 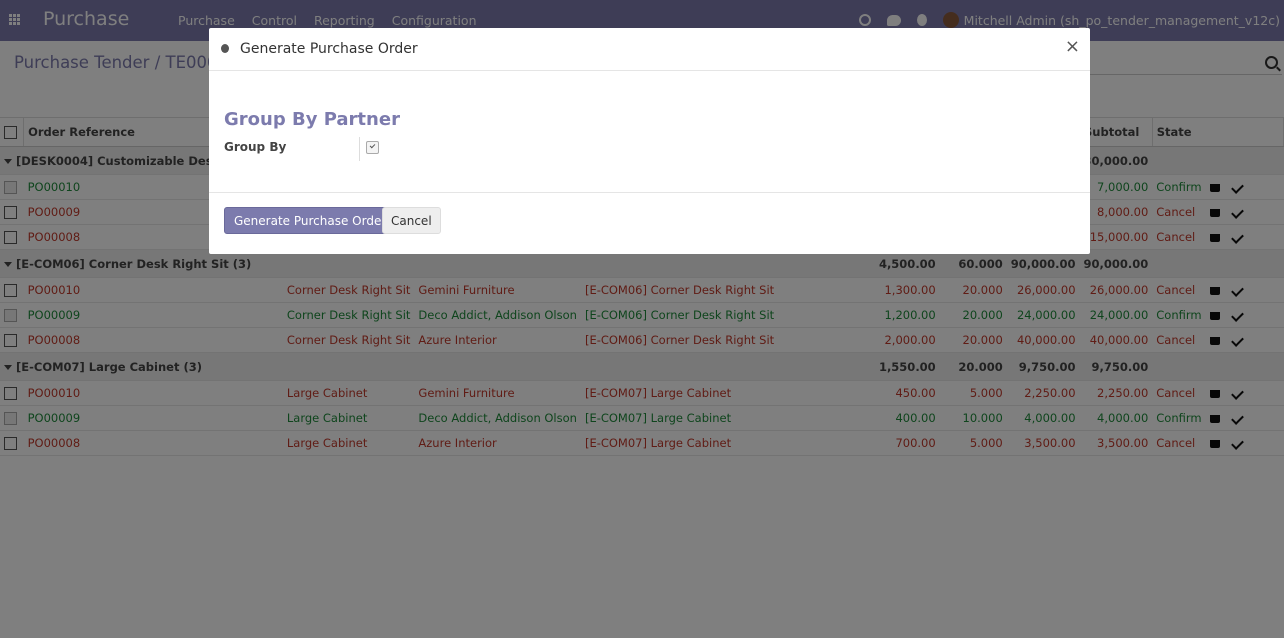 What do you see at coordinates (649, 49) in the screenshot?
I see `dialog-header: Generate Purchase Order ×` at bounding box center [649, 49].